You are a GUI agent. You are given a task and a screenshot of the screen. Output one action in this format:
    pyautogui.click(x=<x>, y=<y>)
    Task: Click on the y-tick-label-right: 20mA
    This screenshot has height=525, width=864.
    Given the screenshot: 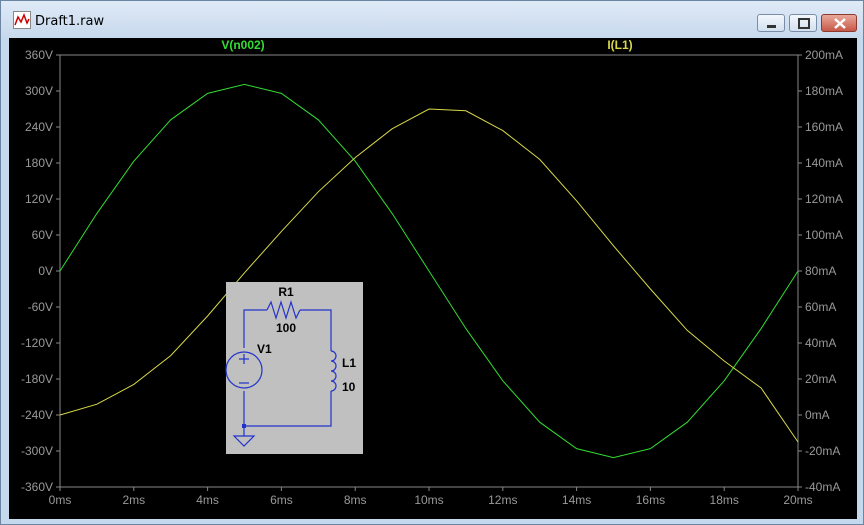 What is the action you would take?
    pyautogui.click(x=820, y=379)
    